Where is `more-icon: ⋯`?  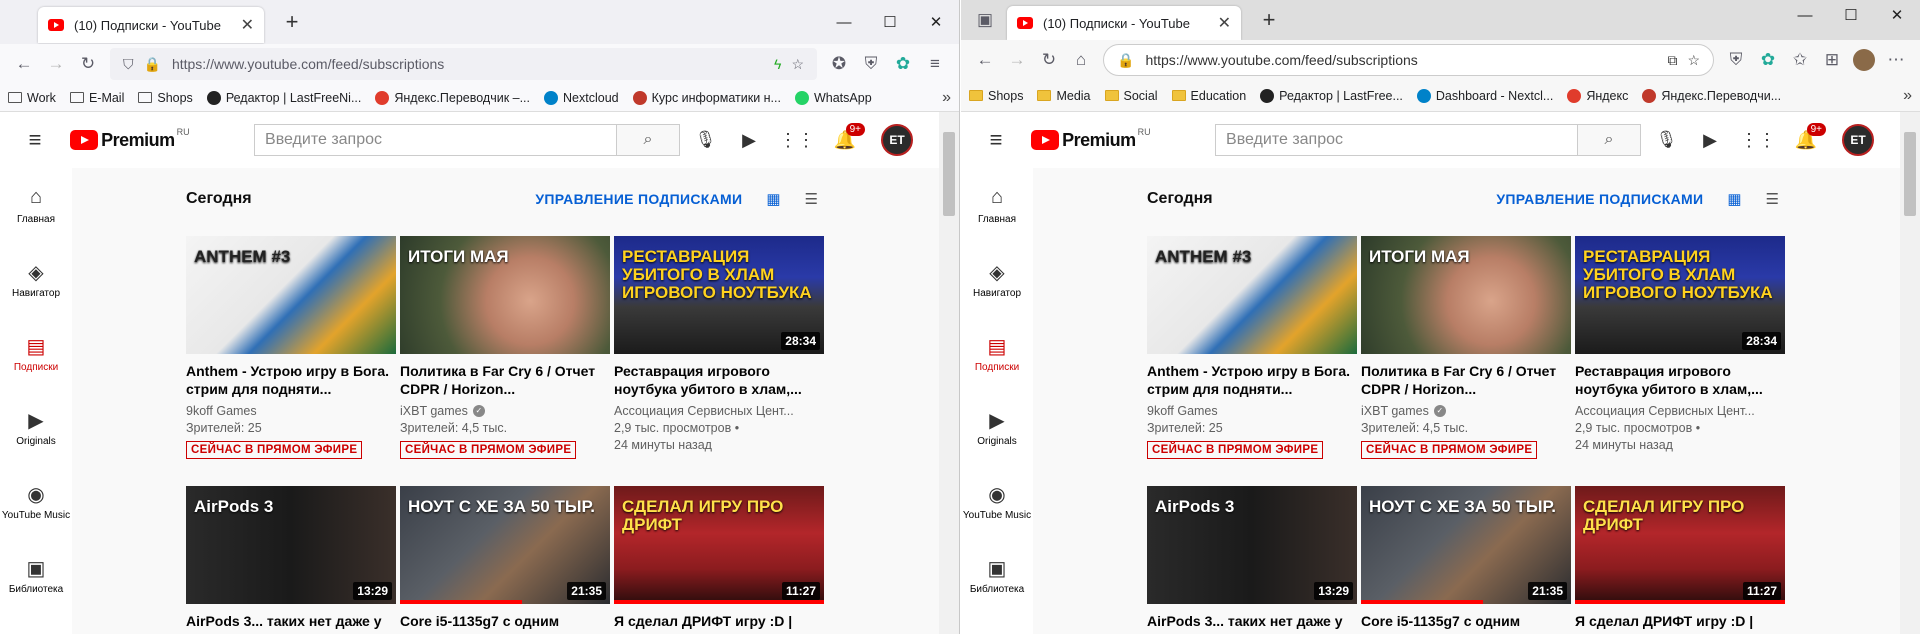 more-icon: ⋯ is located at coordinates (1896, 60).